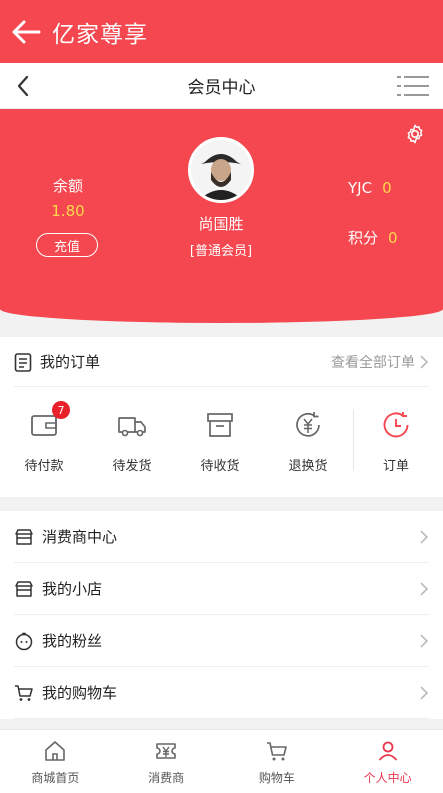 Image resolution: width=443 pixels, height=793 pixels. Describe the element at coordinates (308, 424) in the screenshot. I see `refund-icon` at that location.